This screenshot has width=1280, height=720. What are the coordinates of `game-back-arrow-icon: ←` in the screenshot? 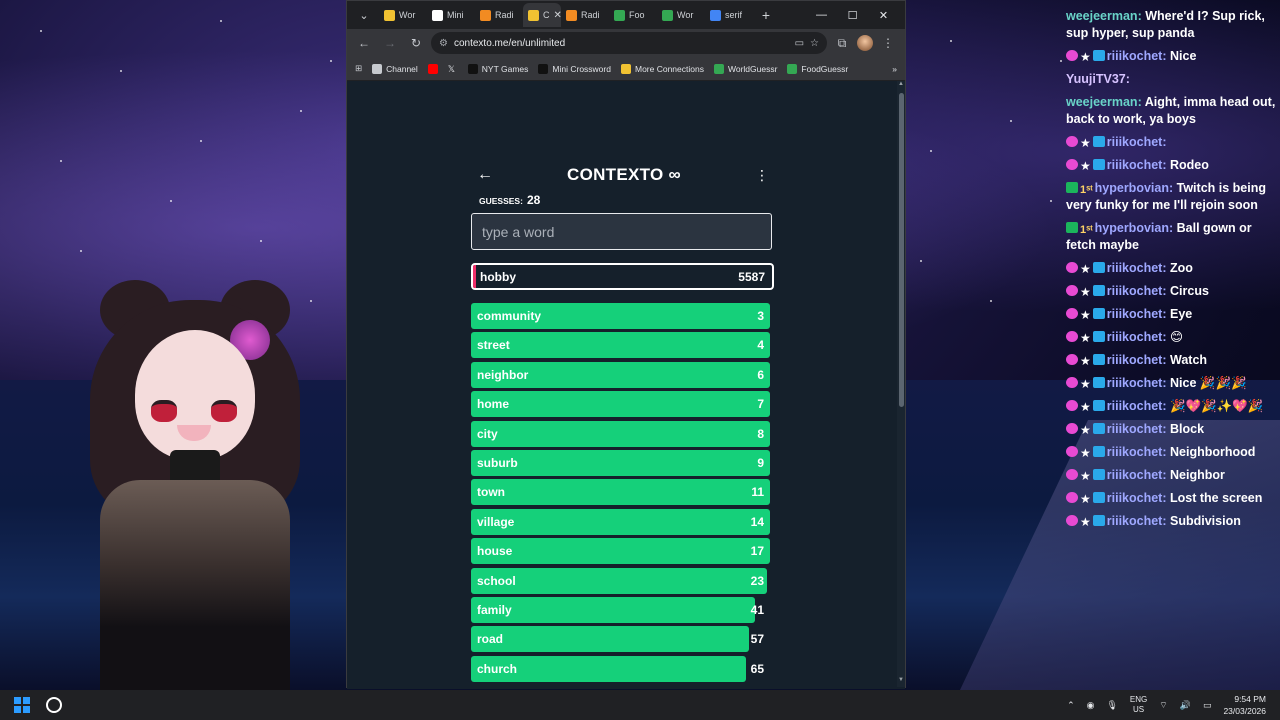 It's located at (485, 175).